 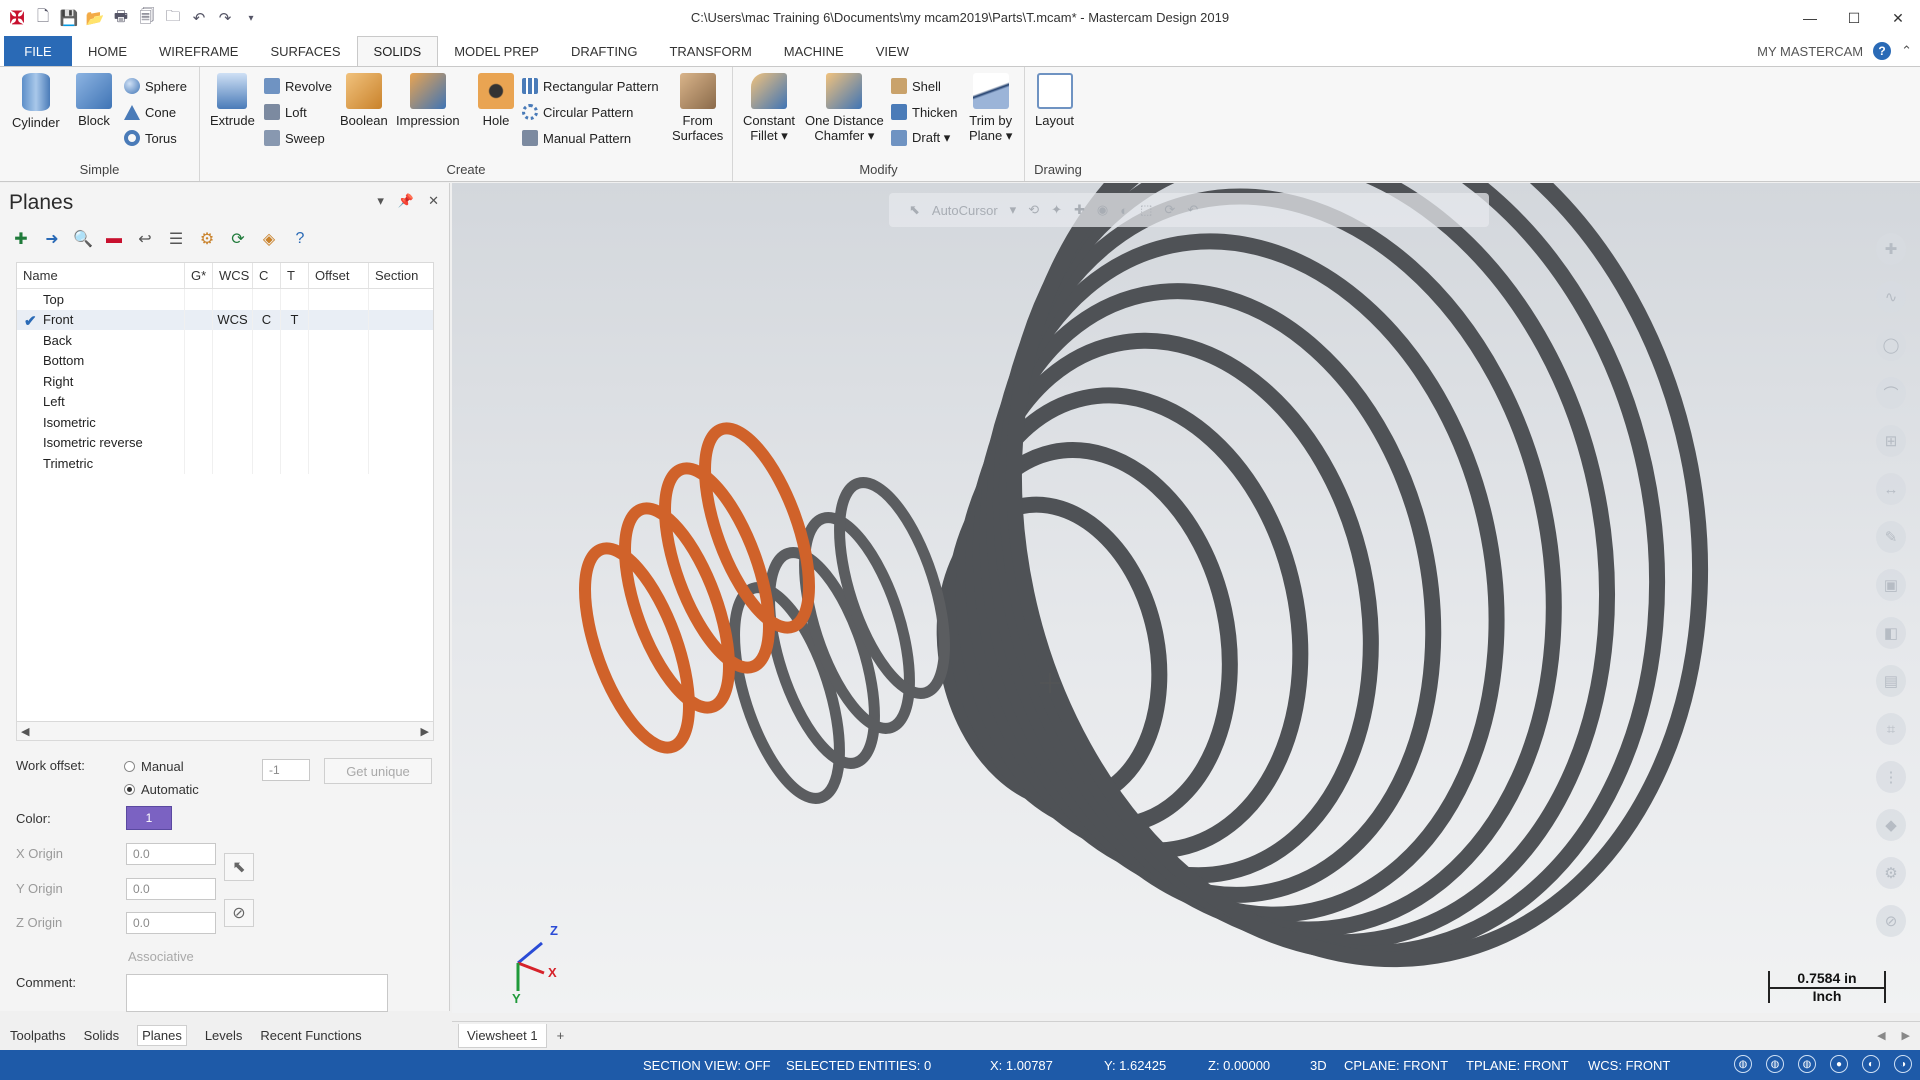 I want to click on select-tool-icon-5: ◐, so click(x=1124, y=210).